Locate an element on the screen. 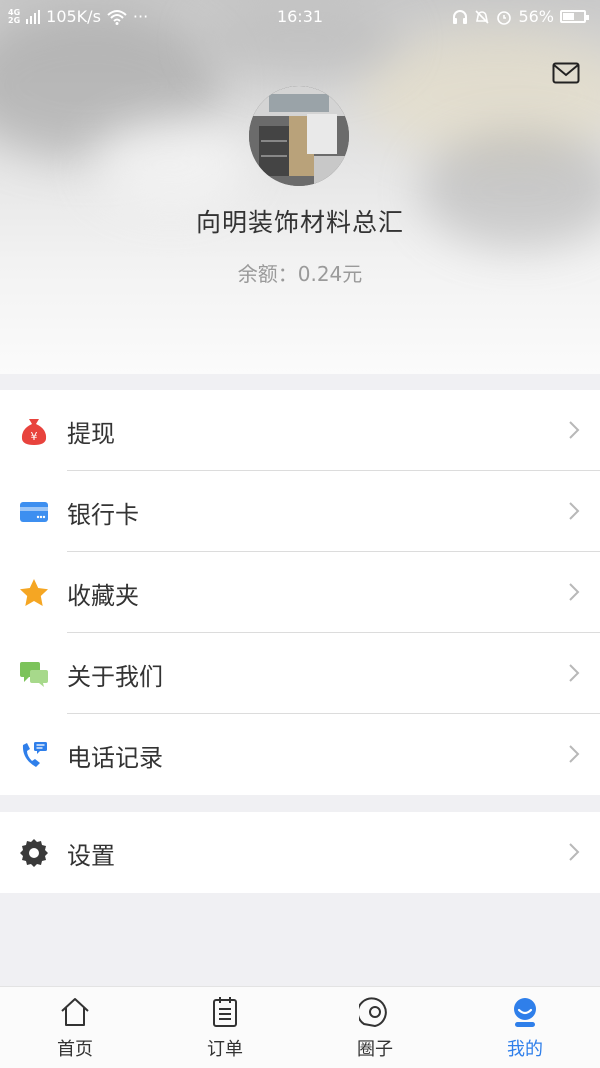 The image size is (600, 1068). battery-icon is located at coordinates (574, 16).